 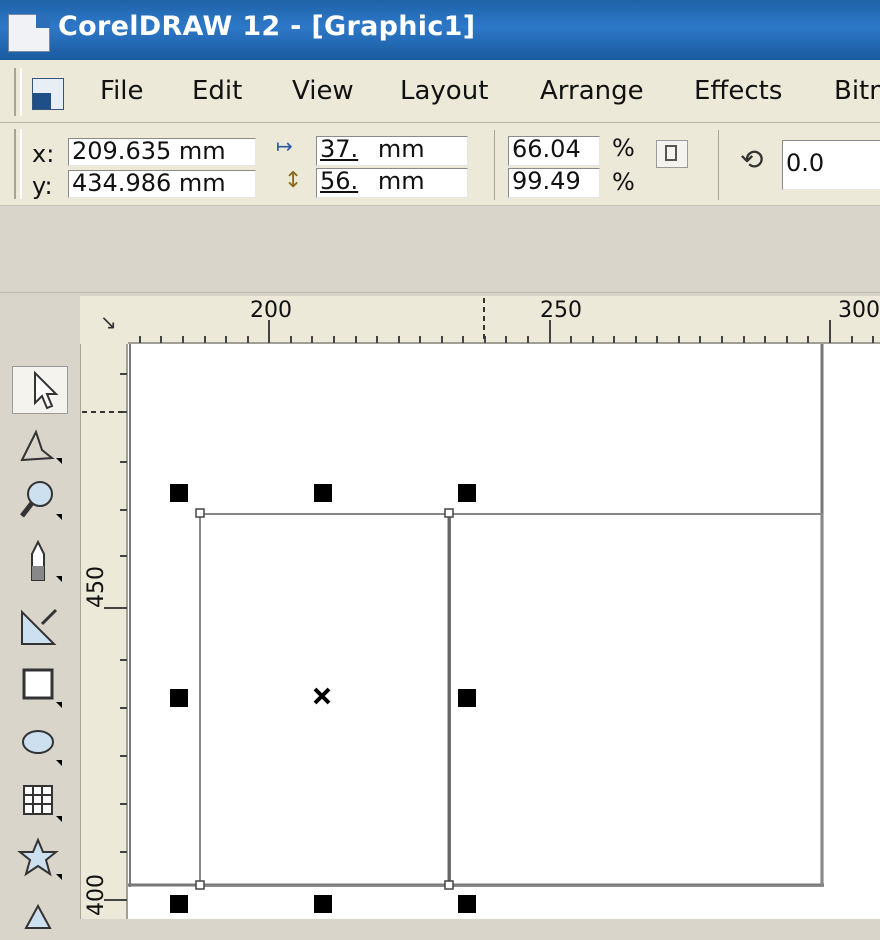 What do you see at coordinates (592, 91) in the screenshot?
I see `menu-arrange: Arrange` at bounding box center [592, 91].